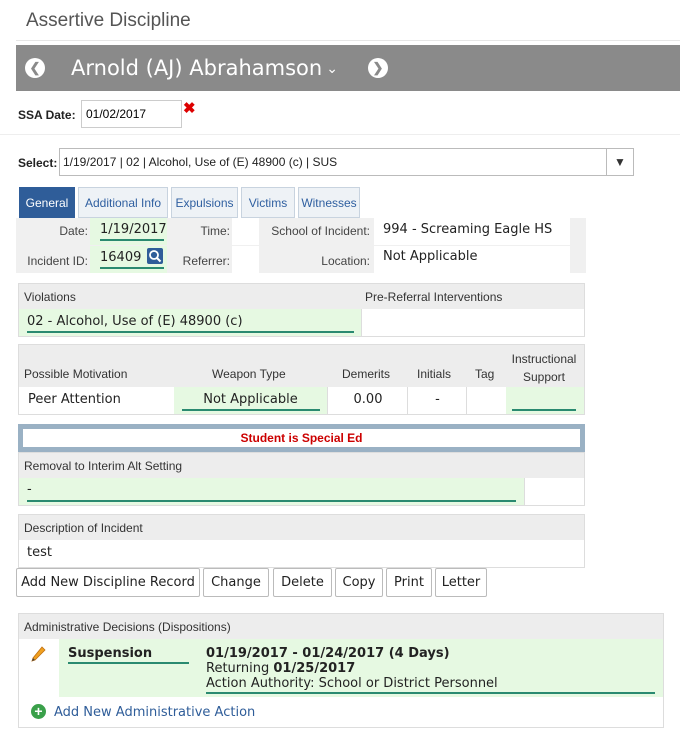 The width and height of the screenshot is (680, 745). Describe the element at coordinates (197, 68) in the screenshot. I see `student-name: Arnold (AJ) Abrahamson` at that location.